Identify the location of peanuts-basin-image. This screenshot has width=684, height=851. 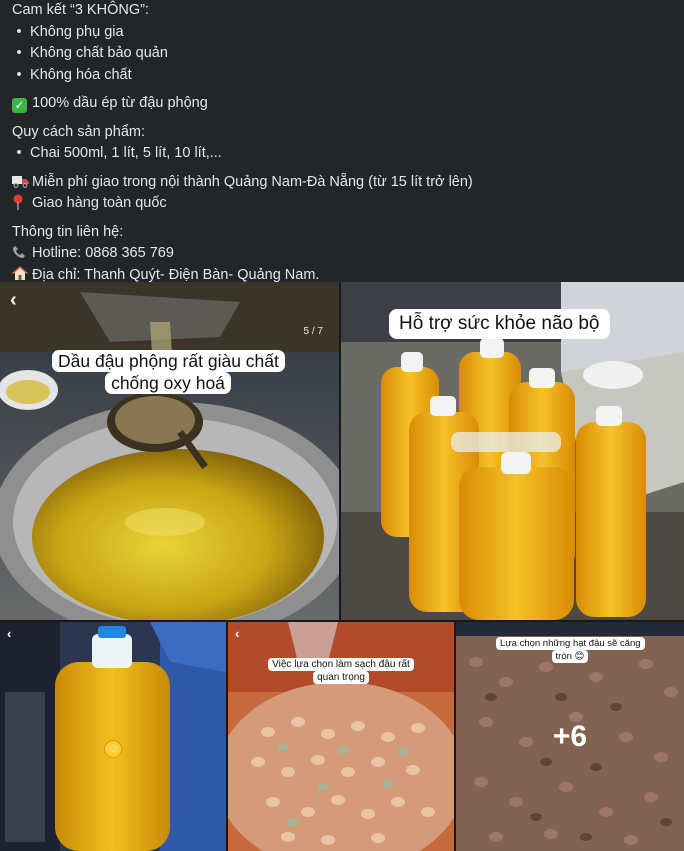
(341, 736).